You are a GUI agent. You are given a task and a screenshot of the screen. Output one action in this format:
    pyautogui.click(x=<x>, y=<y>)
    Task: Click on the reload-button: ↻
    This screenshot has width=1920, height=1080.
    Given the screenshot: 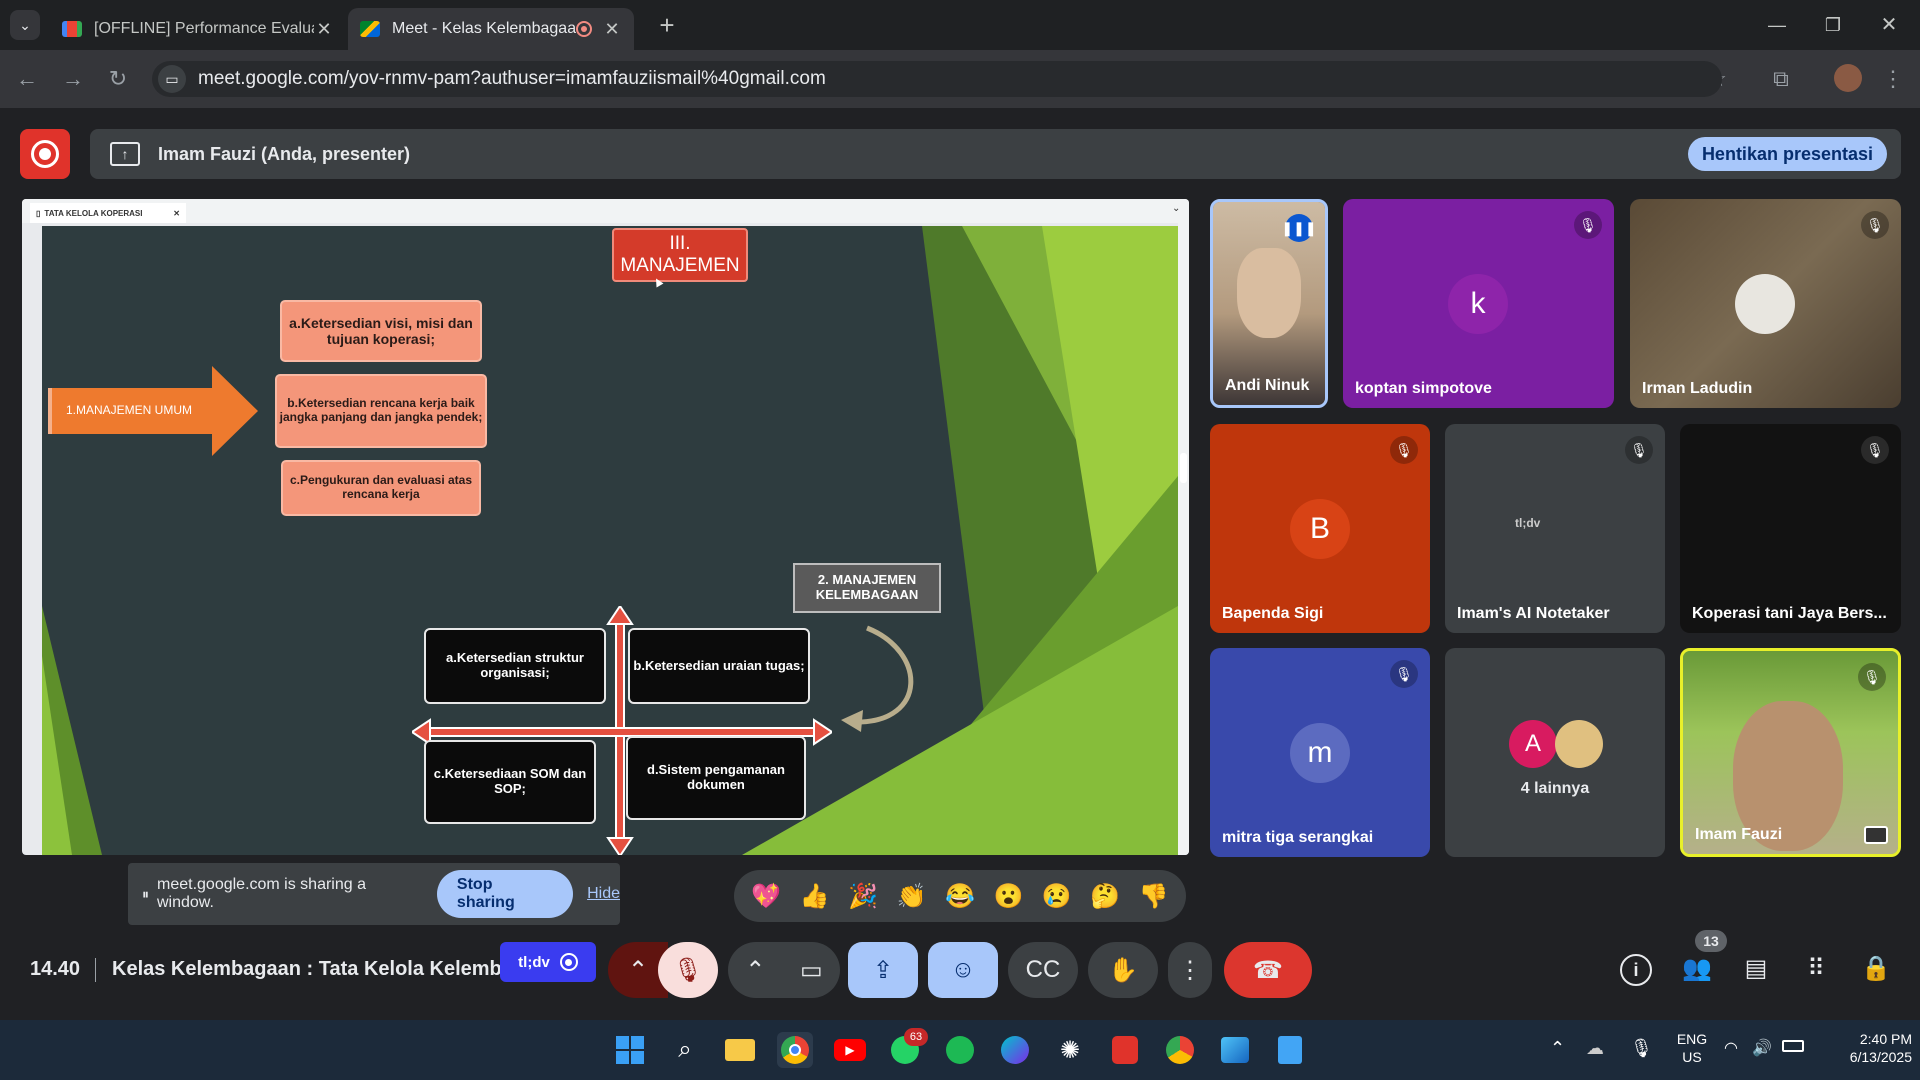 What is the action you would take?
    pyautogui.click(x=118, y=79)
    